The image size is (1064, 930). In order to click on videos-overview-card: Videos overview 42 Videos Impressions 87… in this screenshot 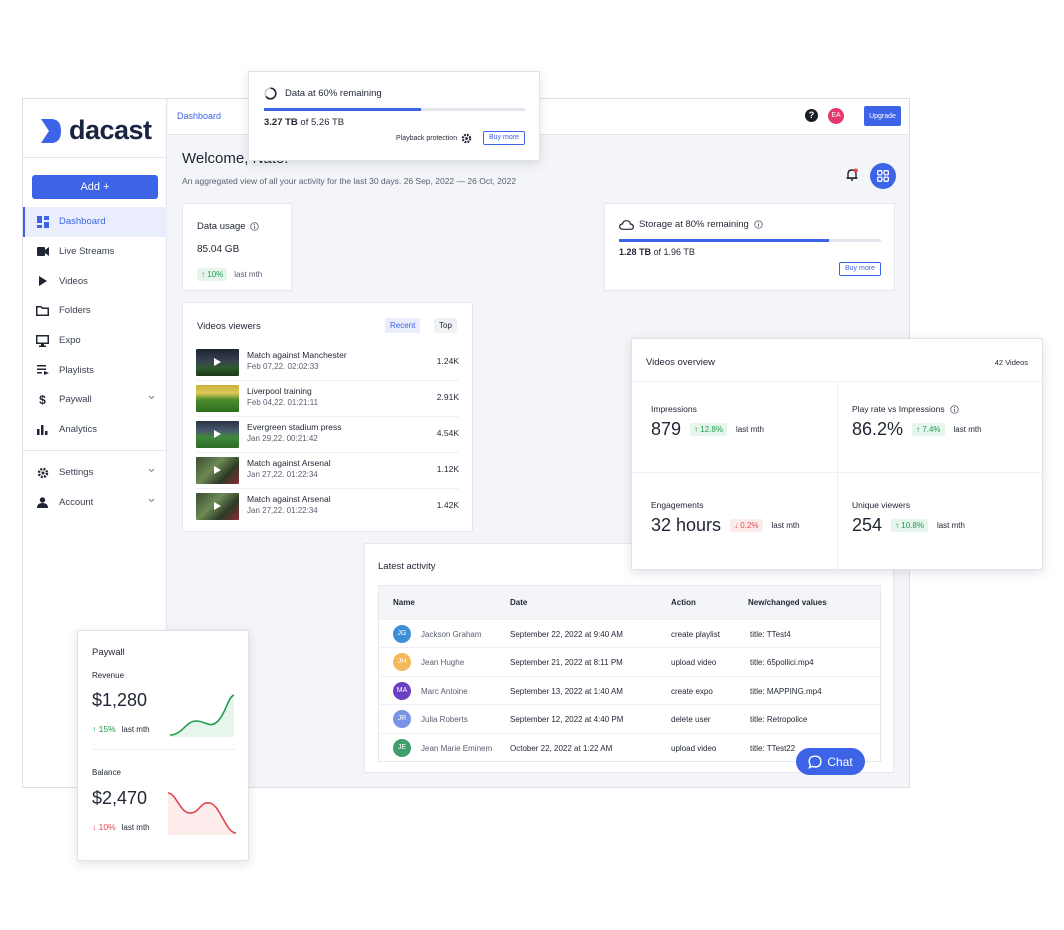, I will do `click(837, 454)`.